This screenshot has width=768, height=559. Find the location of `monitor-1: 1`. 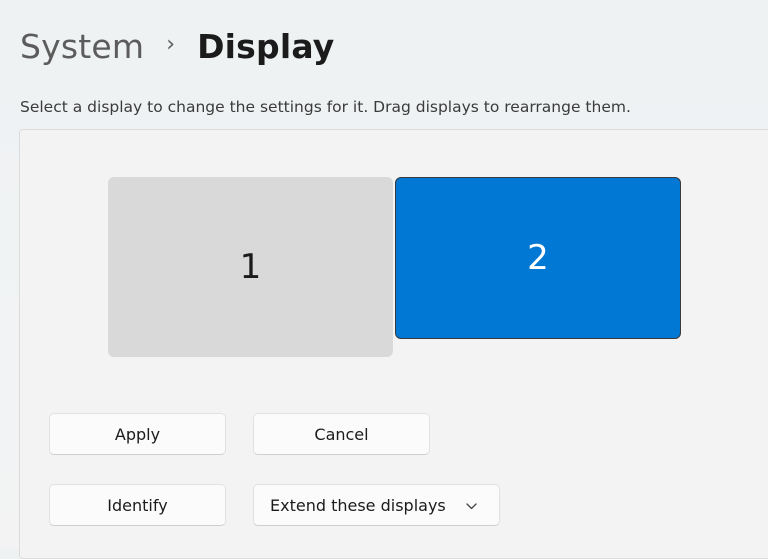

monitor-1: 1 is located at coordinates (250, 267).